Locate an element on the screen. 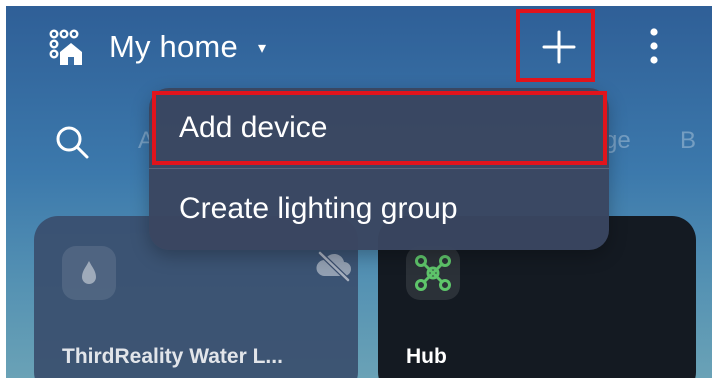 The width and height of the screenshot is (717, 383). highlight-box-add is located at coordinates (555, 45).